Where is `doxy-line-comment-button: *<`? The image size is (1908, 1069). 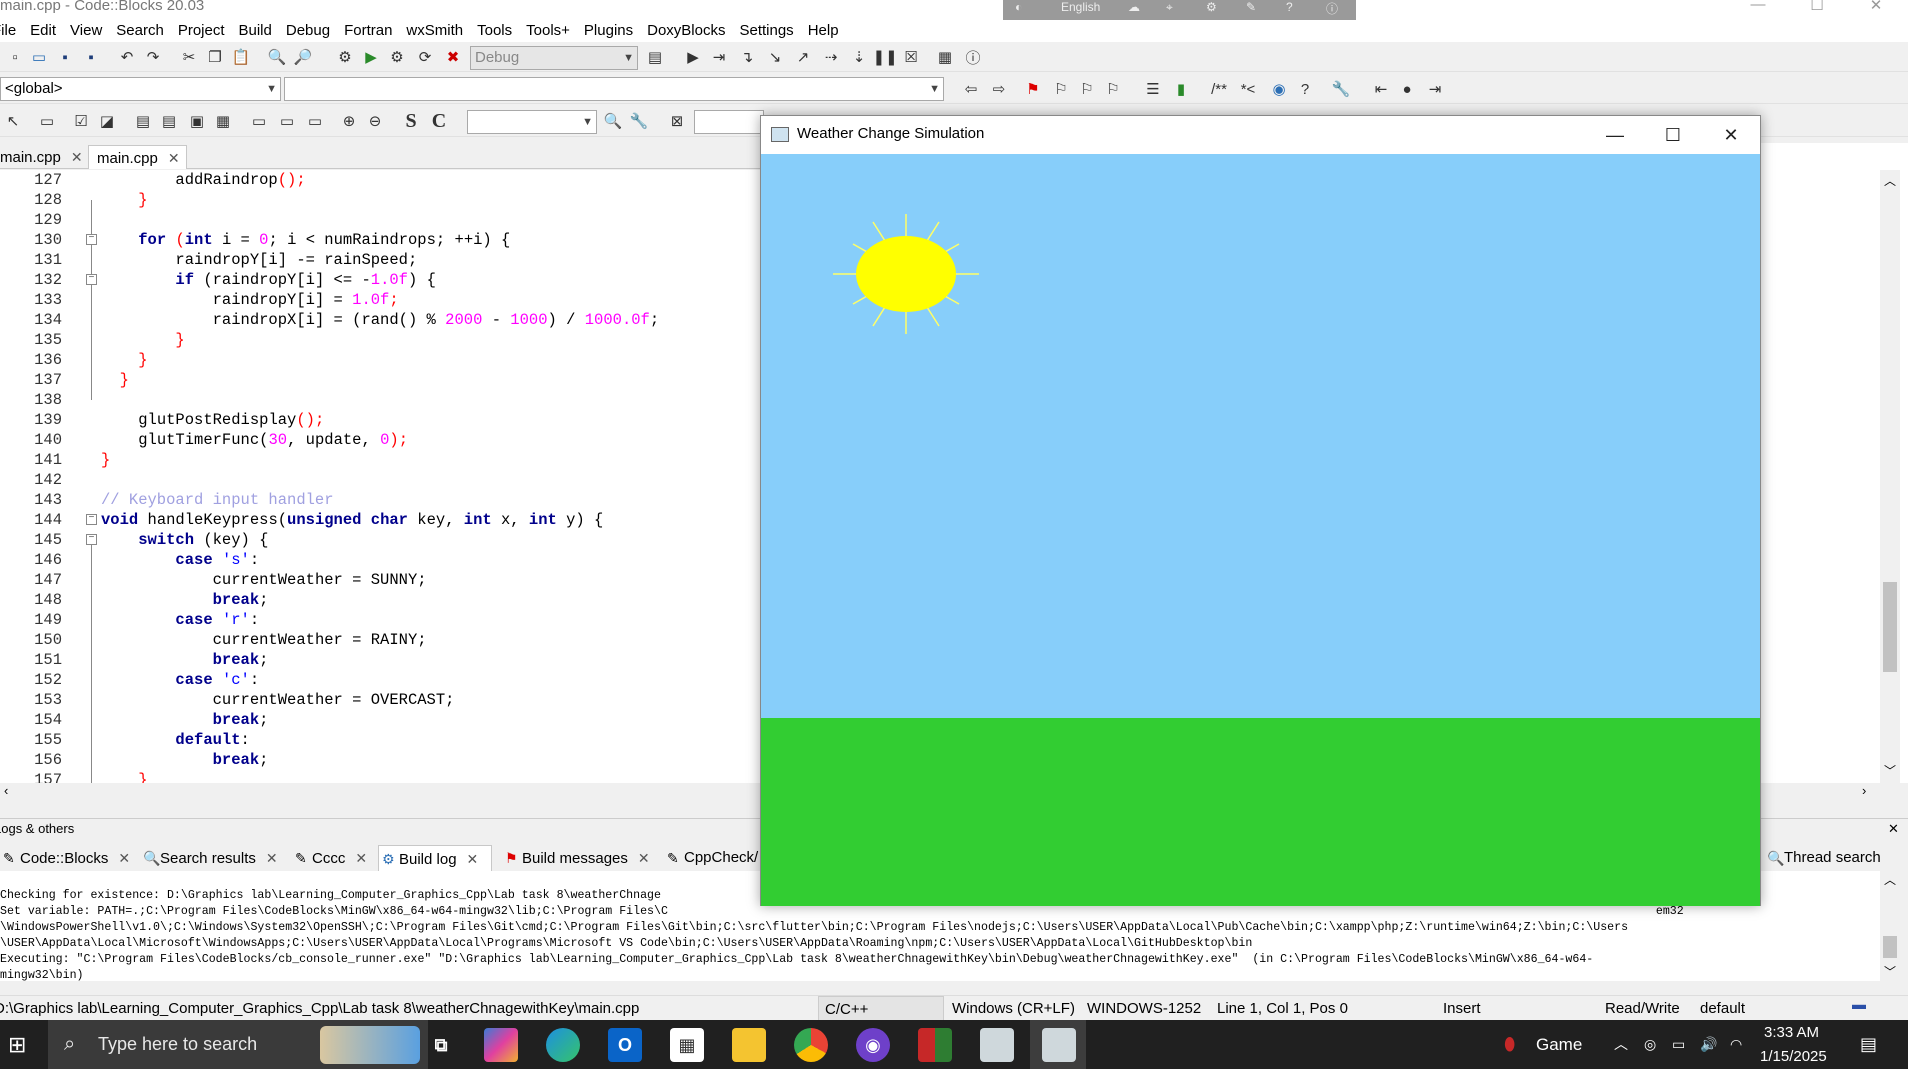 doxy-line-comment-button: *< is located at coordinates (1248, 89).